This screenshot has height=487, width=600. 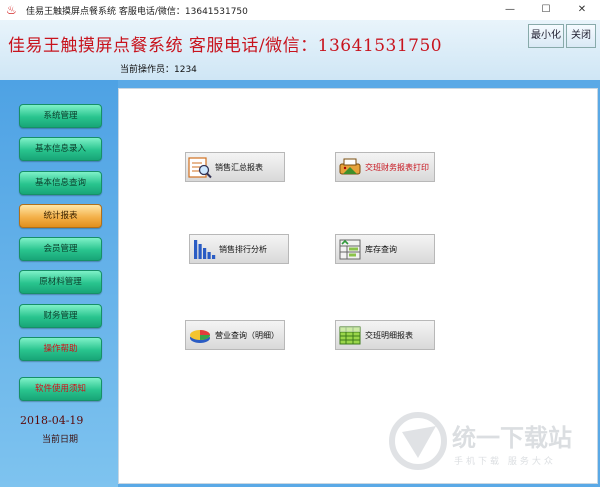 What do you see at coordinates (582, 10) in the screenshot?
I see `window-close-button: ✕` at bounding box center [582, 10].